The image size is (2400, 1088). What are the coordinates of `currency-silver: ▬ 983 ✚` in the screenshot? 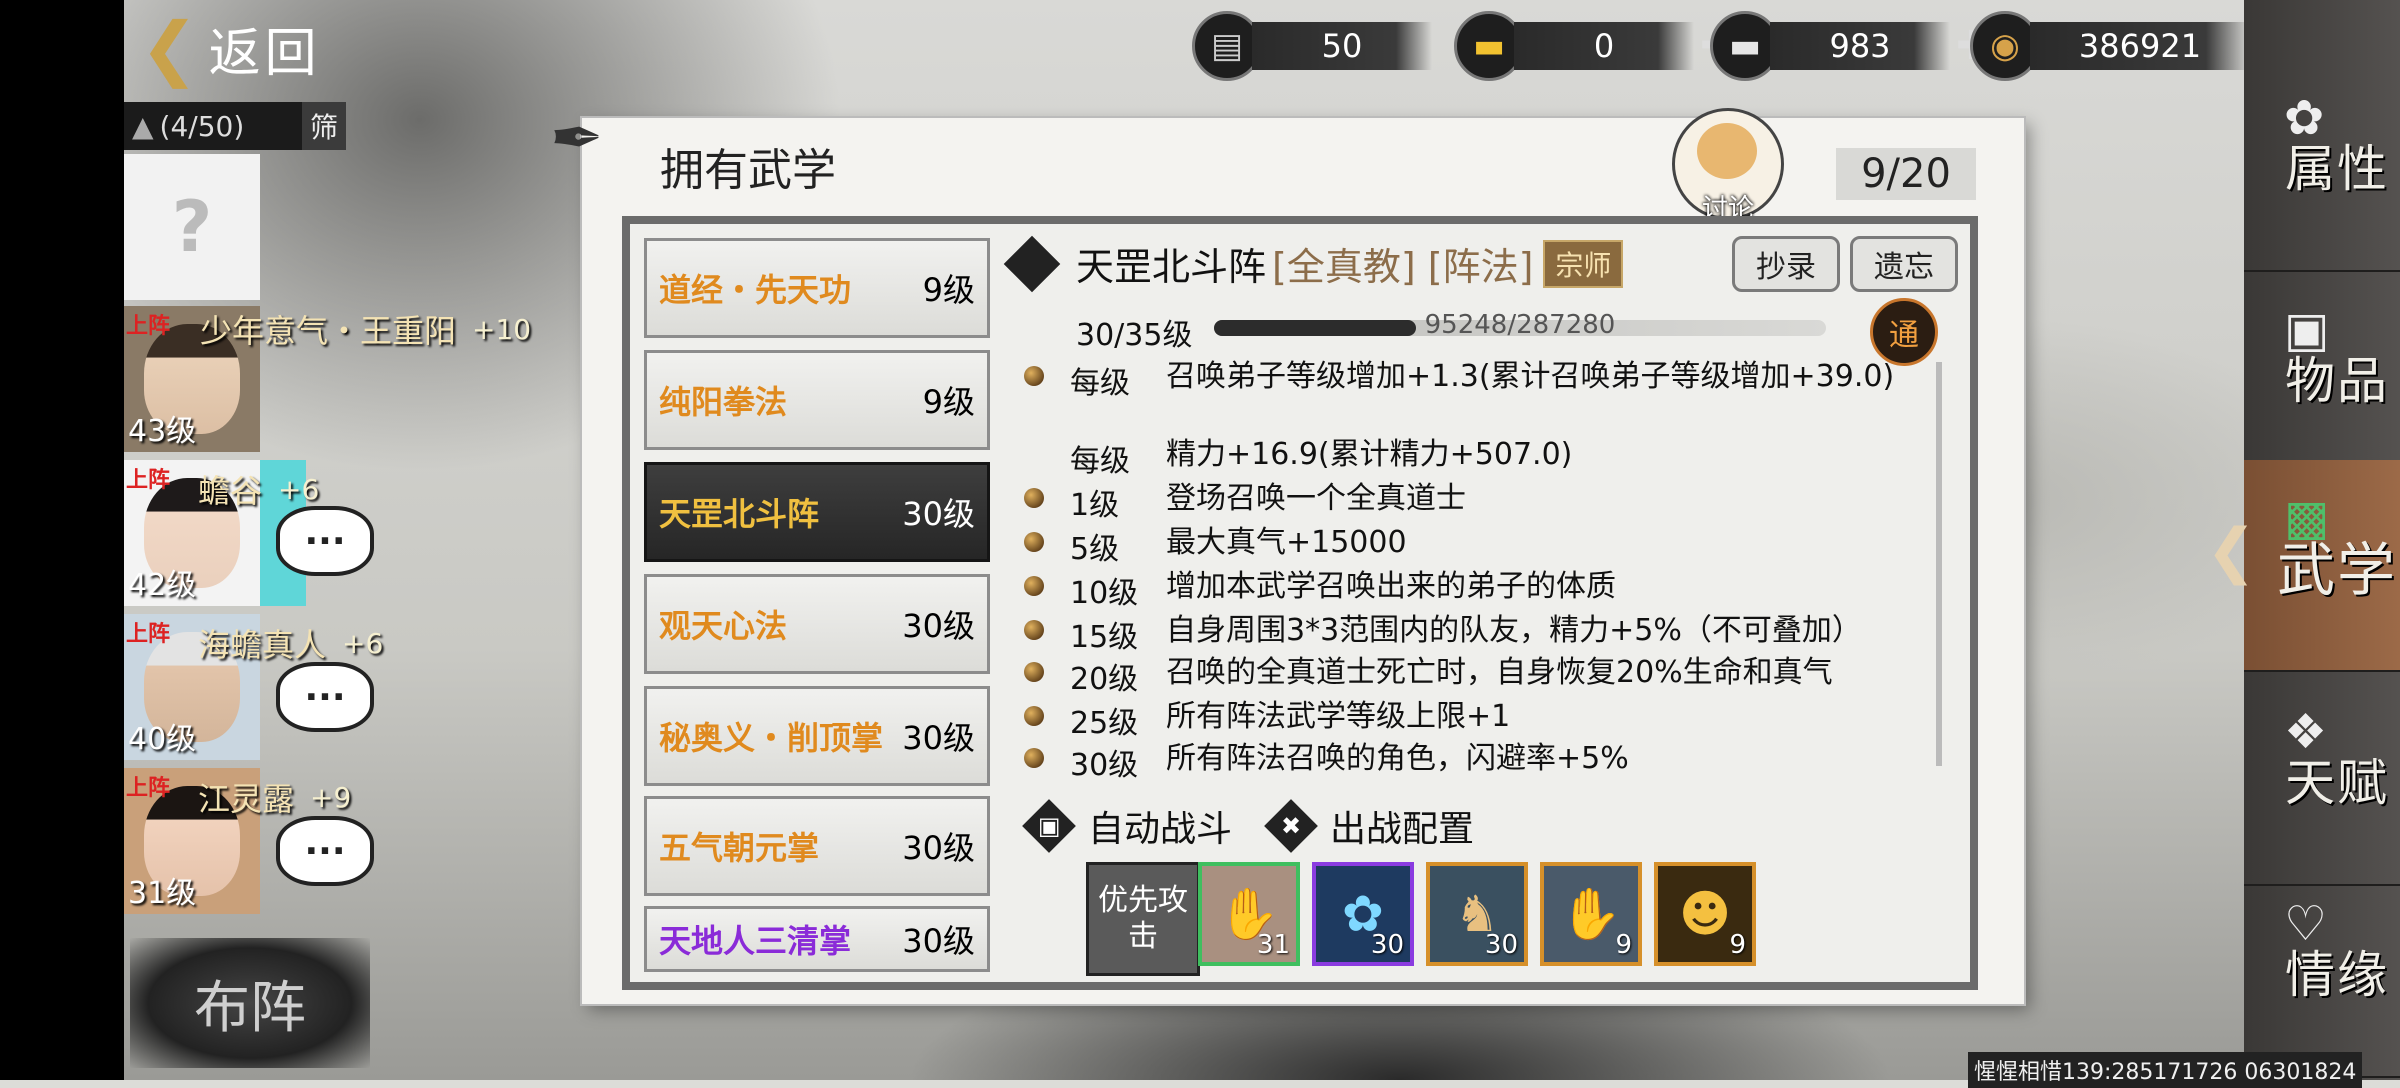 It's located at (1850, 46).